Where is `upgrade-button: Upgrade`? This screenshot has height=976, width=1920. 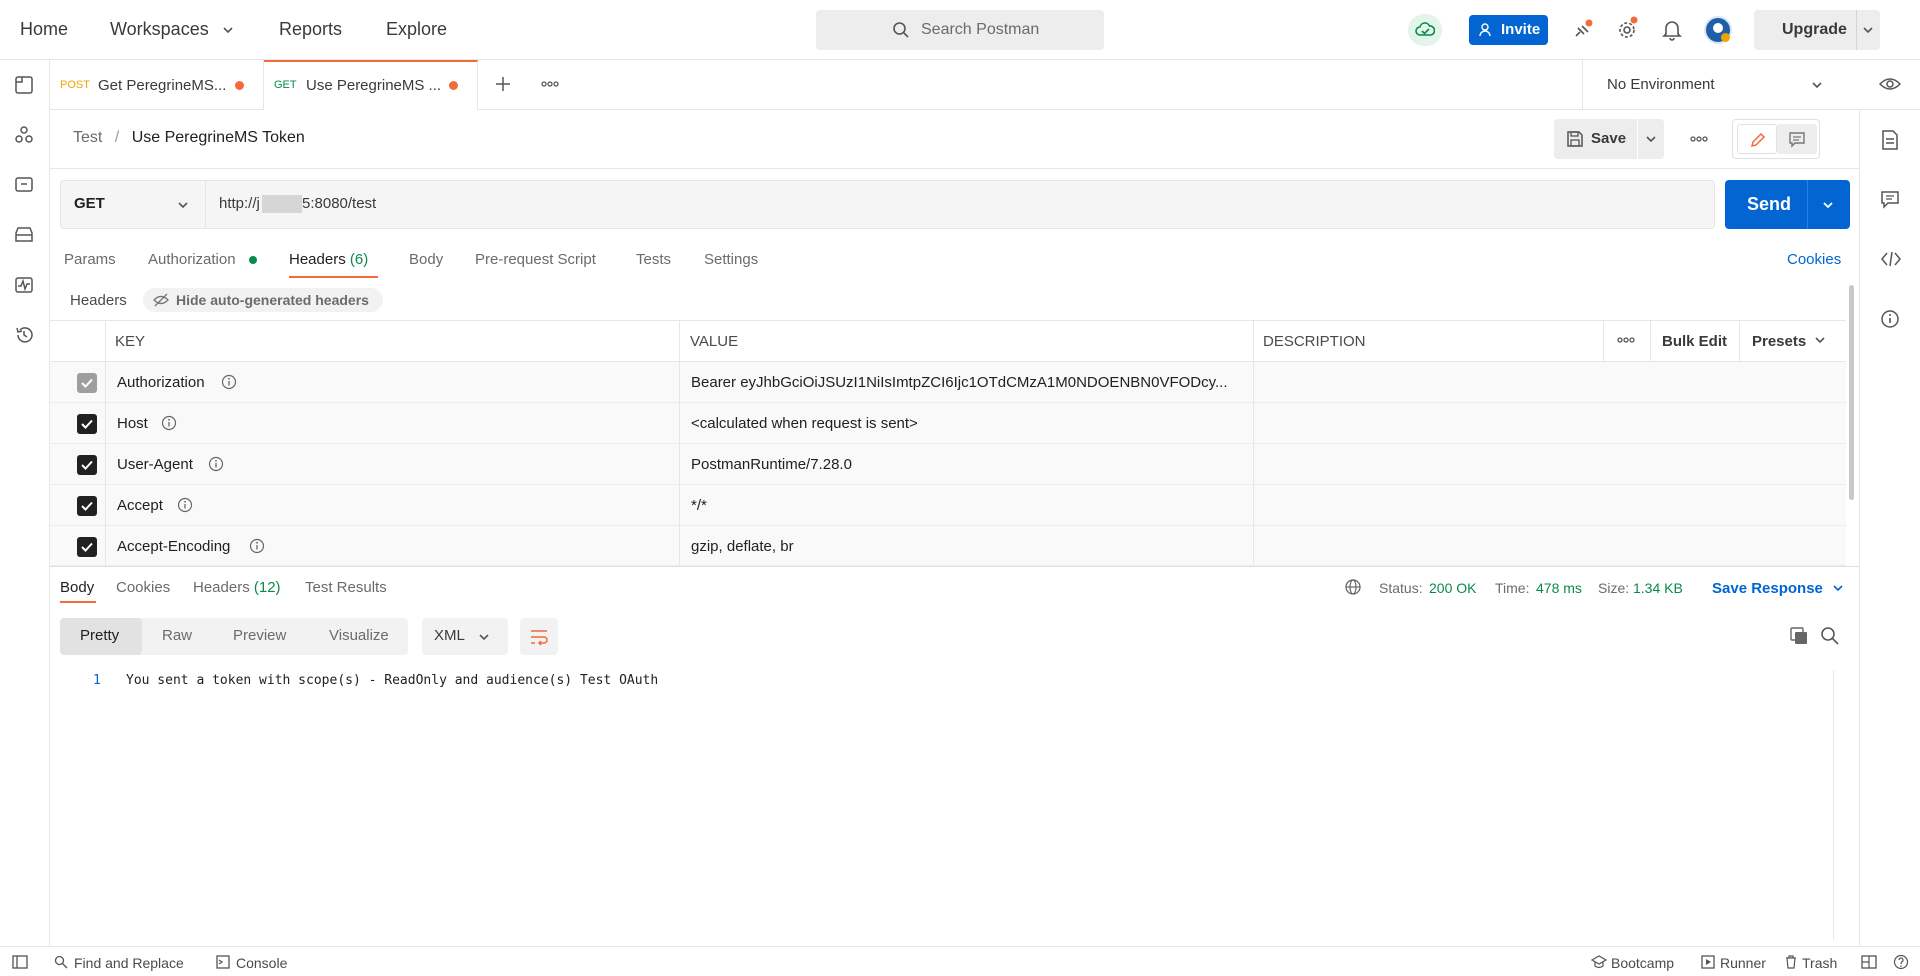 upgrade-button: Upgrade is located at coordinates (1817, 30).